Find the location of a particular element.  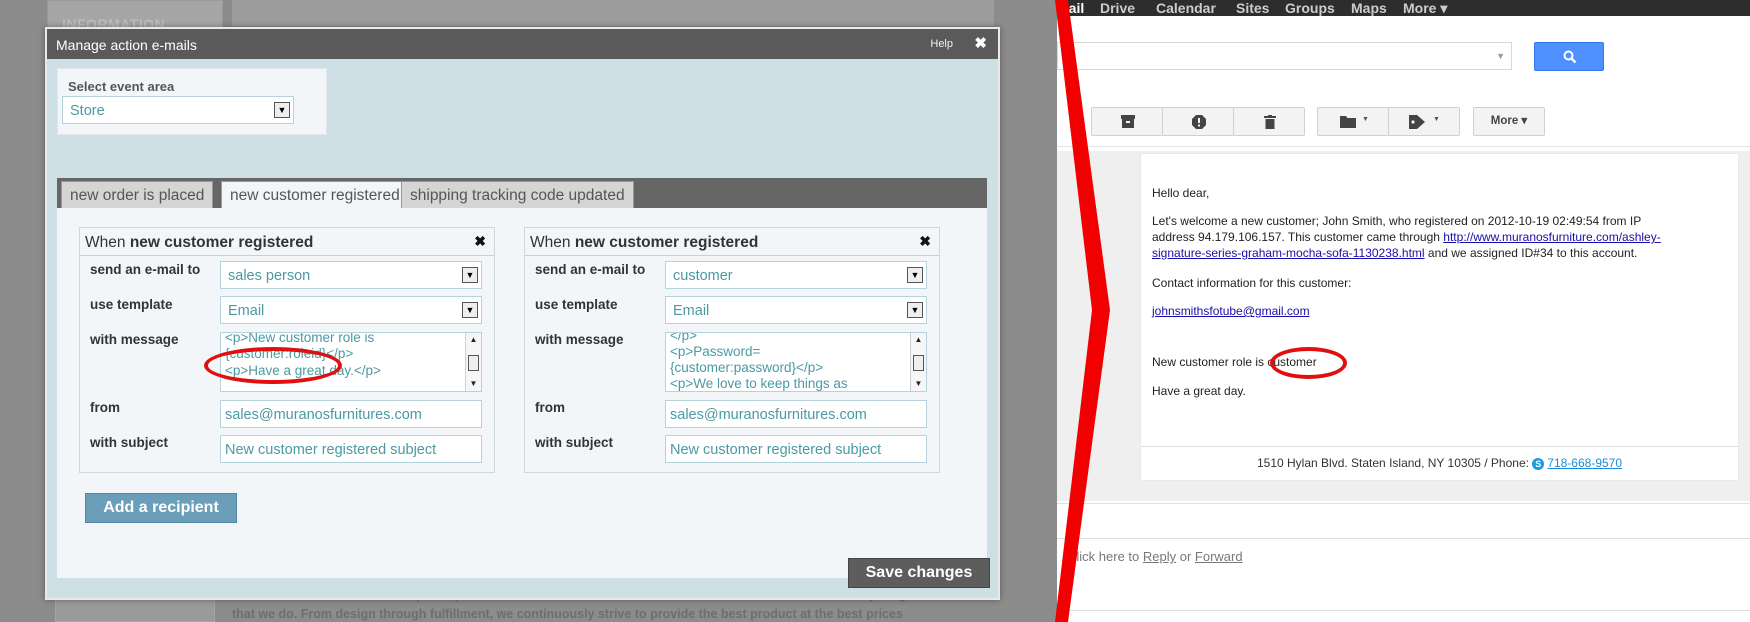

subject-label: with subject is located at coordinates (574, 442).